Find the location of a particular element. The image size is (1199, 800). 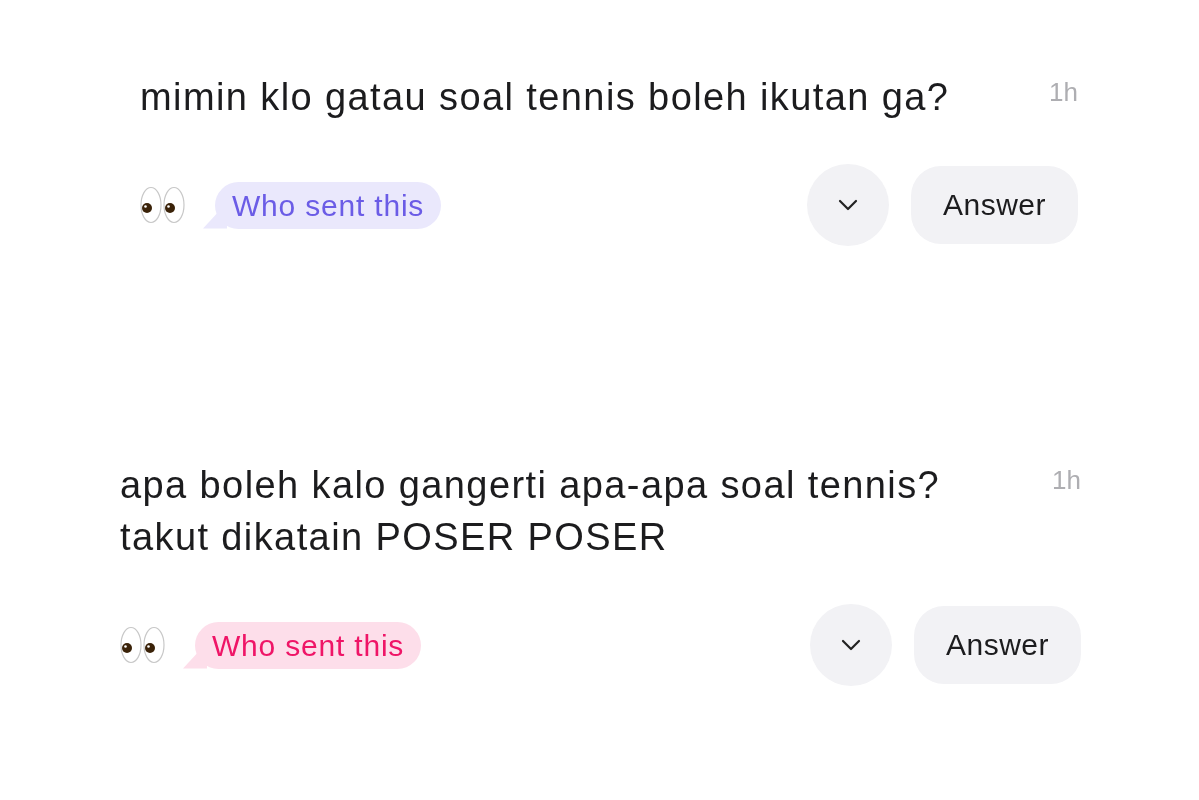

question-text: apa boleh kalo gangerti apa-apa soal tennis? takut dikatain POSER POSER is located at coordinates (531, 511).